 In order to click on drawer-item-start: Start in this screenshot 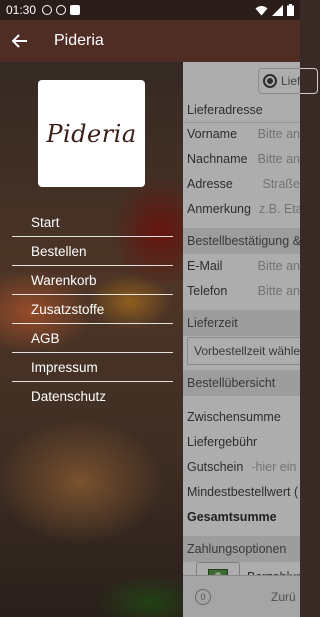, I will do `click(91, 222)`.